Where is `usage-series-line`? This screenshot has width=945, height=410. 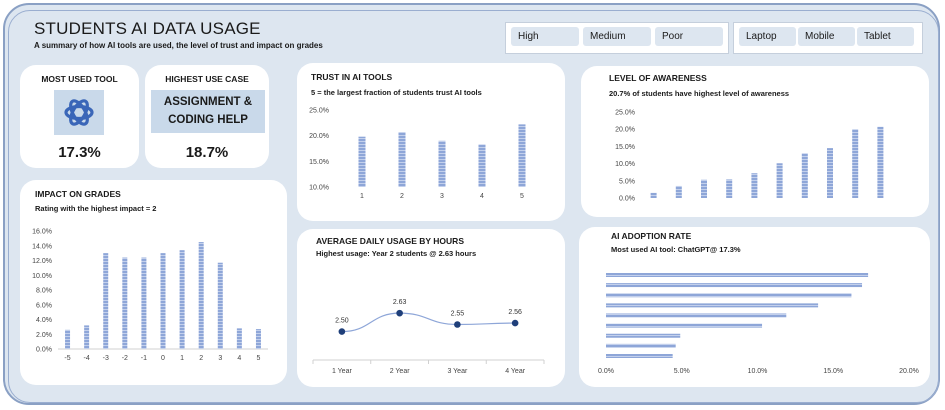
usage-series-line is located at coordinates (428, 322).